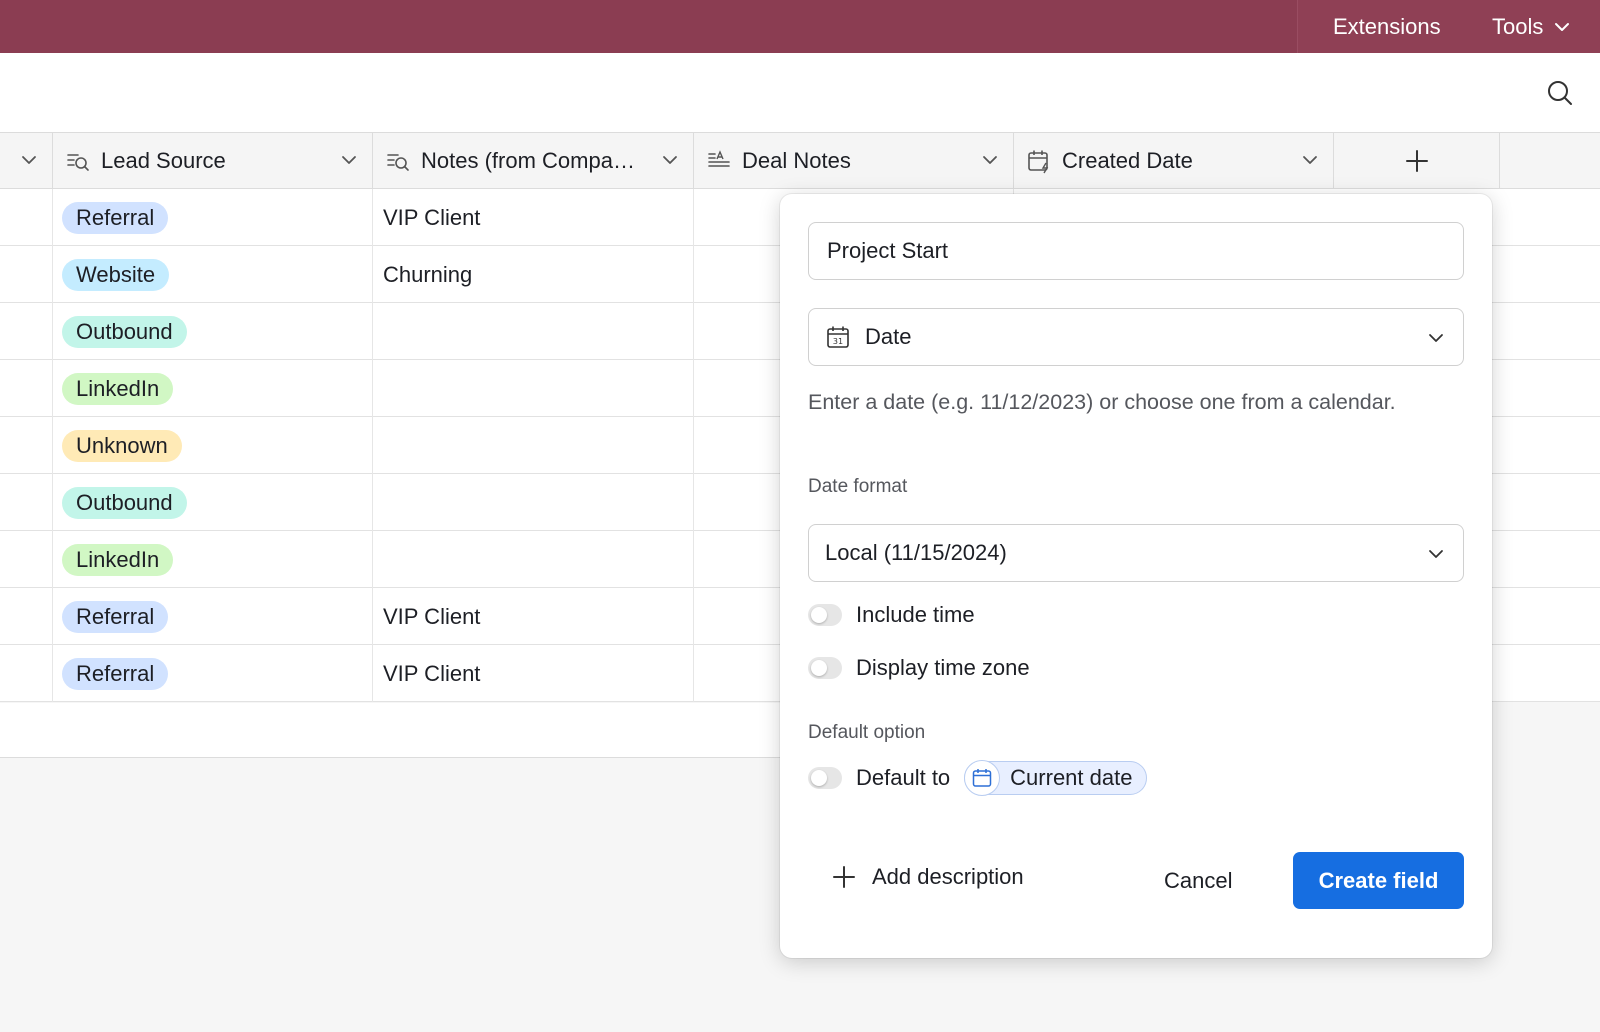 The width and height of the screenshot is (1600, 1032). I want to click on display-time-zone-toggle, so click(825, 668).